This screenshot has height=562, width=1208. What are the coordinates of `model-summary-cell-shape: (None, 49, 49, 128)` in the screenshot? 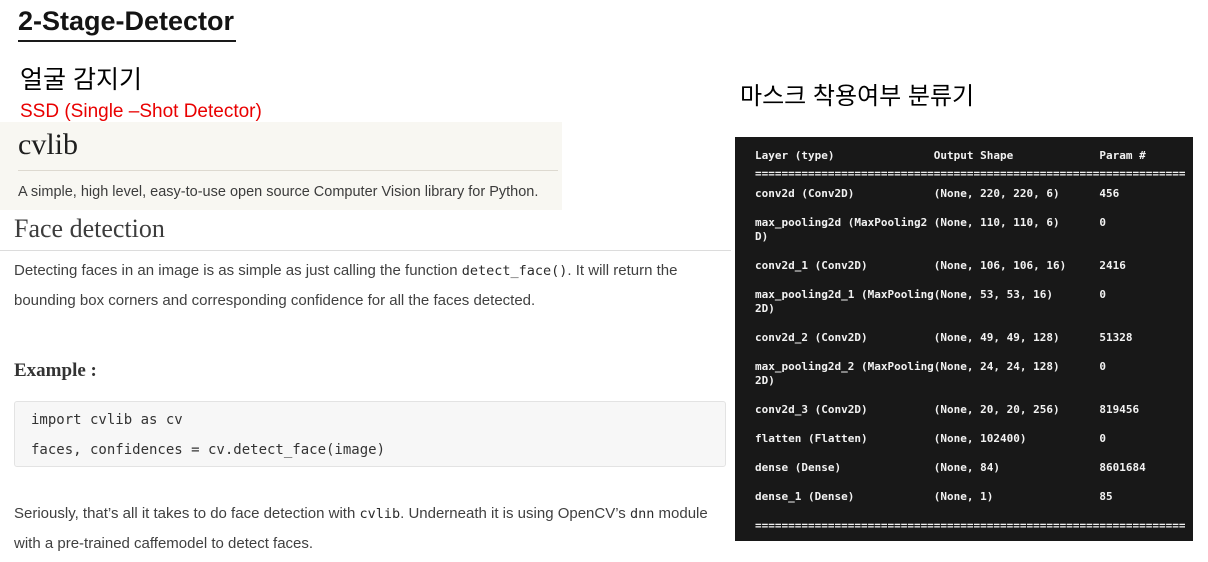 It's located at (996, 337).